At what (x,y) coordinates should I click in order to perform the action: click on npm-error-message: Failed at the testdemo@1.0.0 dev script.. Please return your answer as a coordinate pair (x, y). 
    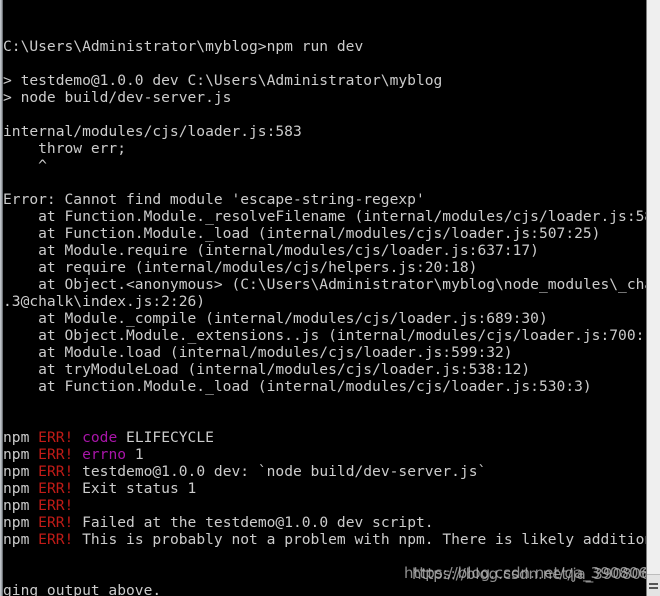
    Looking at the image, I should click on (258, 522).